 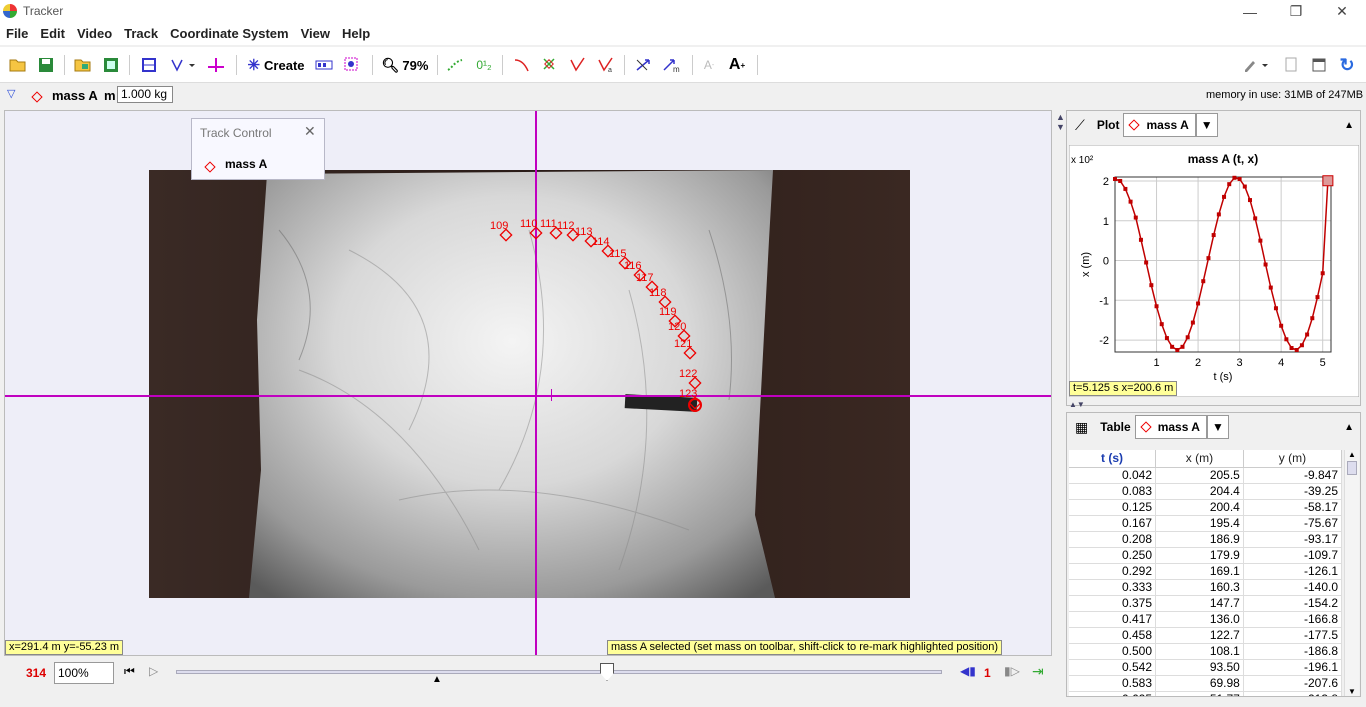 I want to click on restore-button: ❐, so click(x=1296, y=11).